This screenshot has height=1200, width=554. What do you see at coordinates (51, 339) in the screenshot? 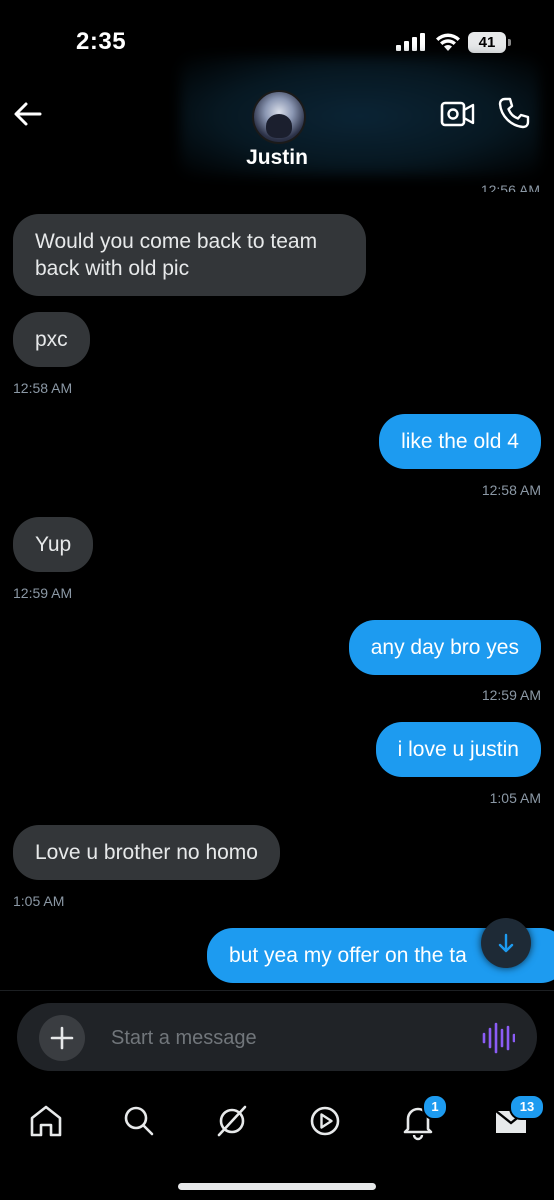
I see `message-bubble-incoming: pxc` at bounding box center [51, 339].